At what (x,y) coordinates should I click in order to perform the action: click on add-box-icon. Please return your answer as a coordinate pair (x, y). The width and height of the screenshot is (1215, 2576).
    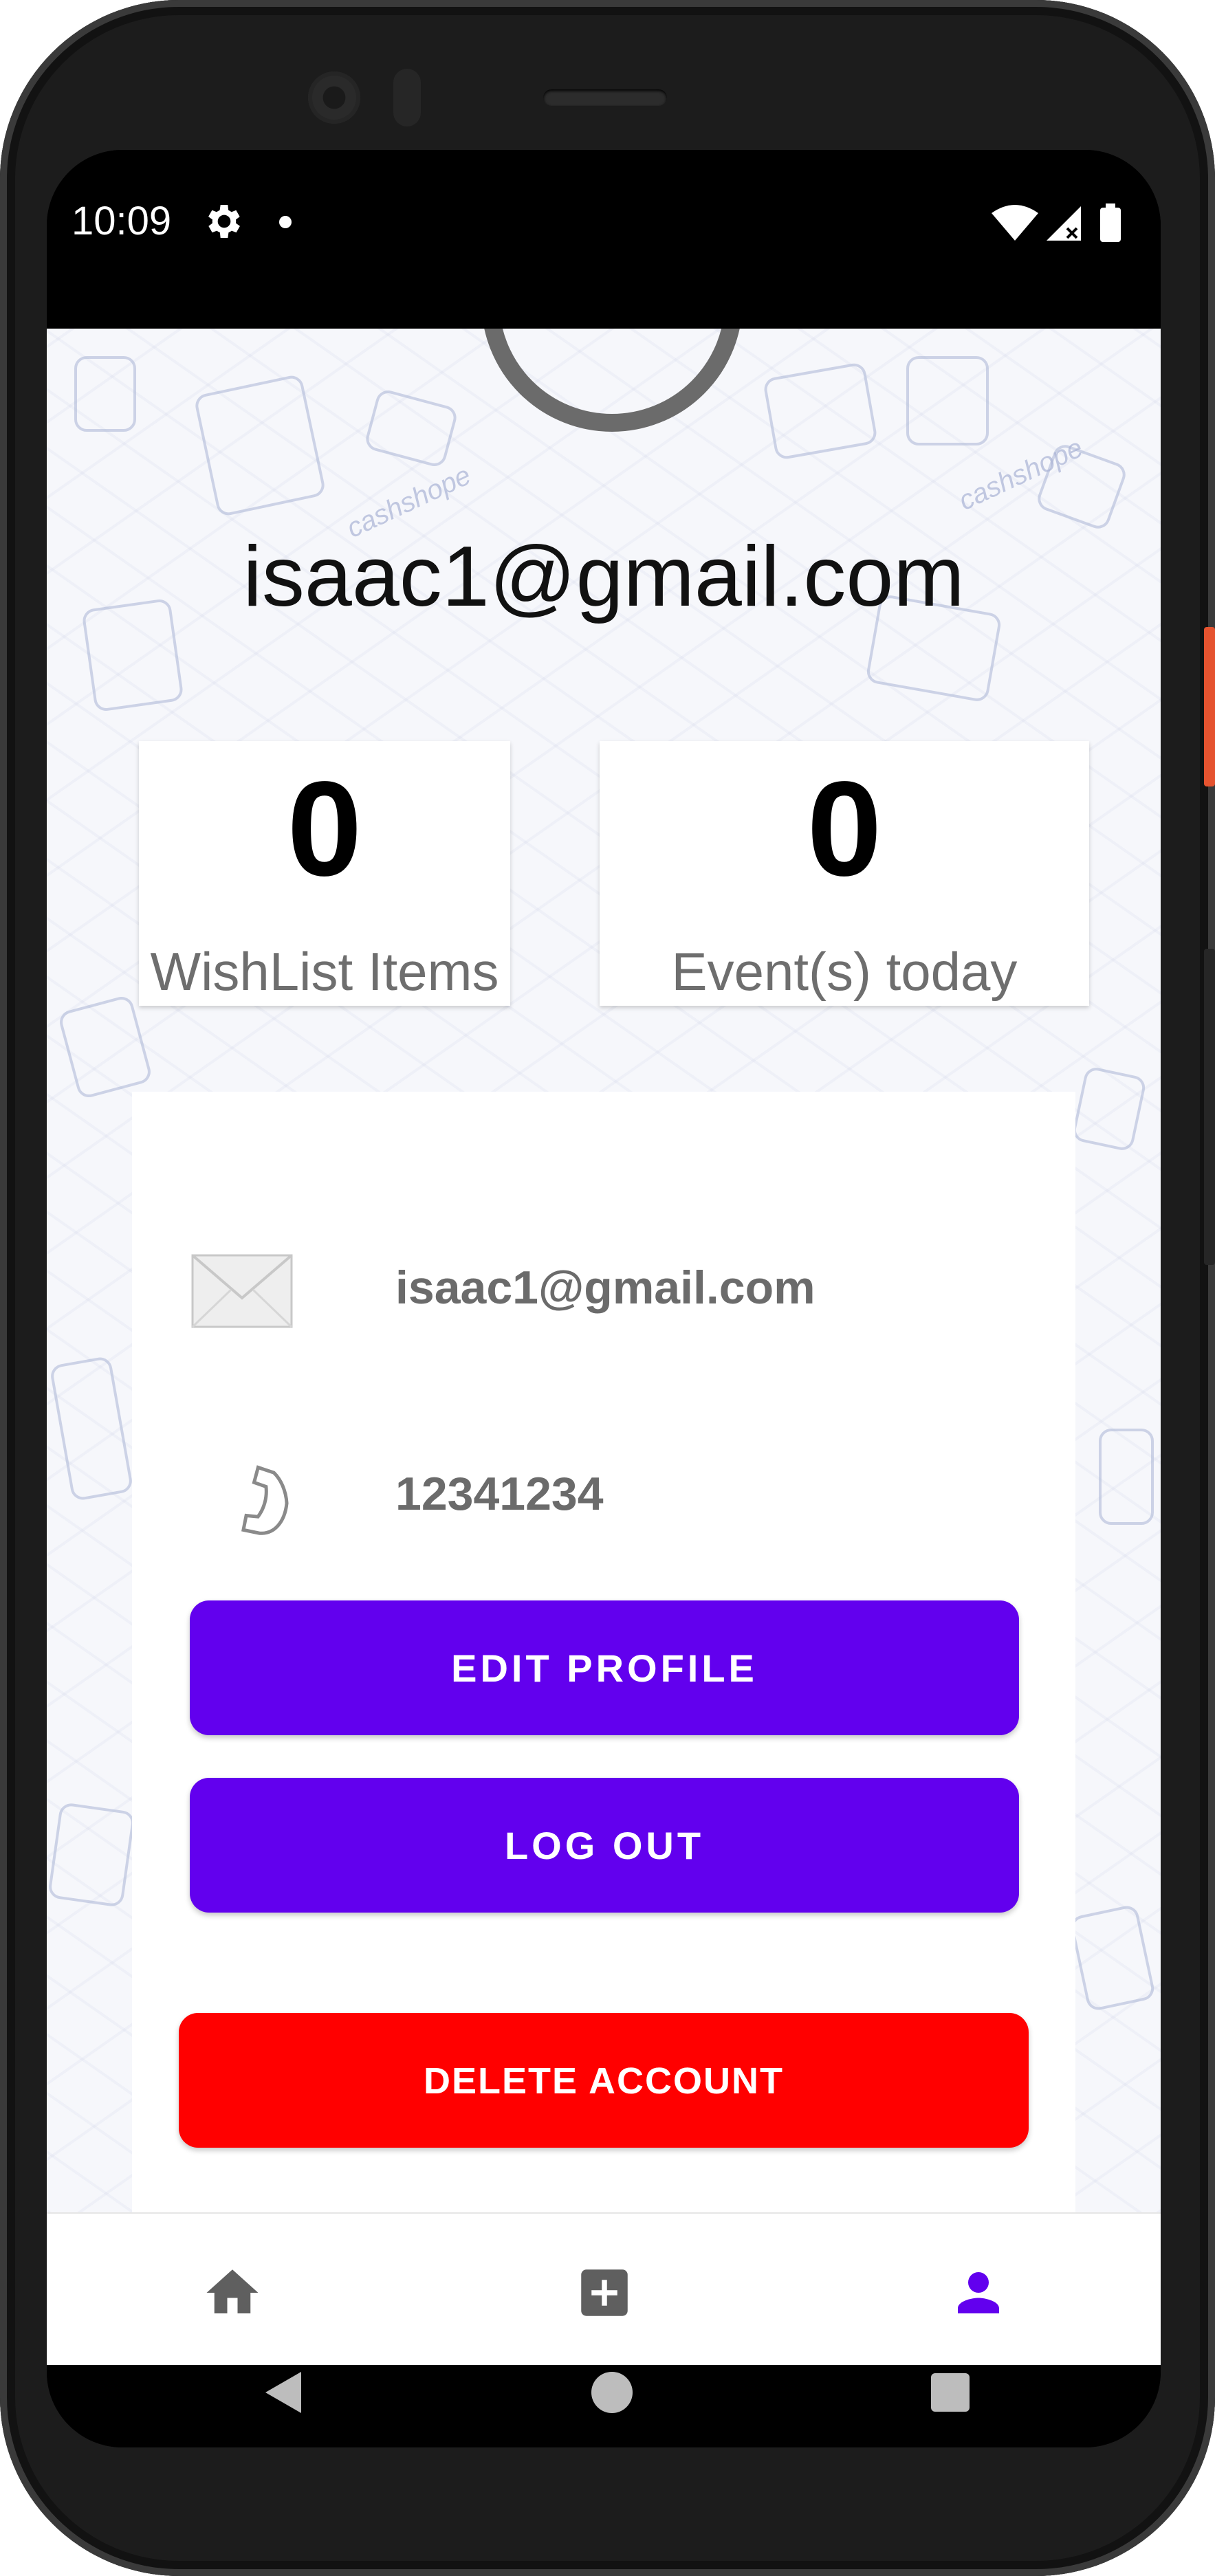
    Looking at the image, I should click on (604, 2293).